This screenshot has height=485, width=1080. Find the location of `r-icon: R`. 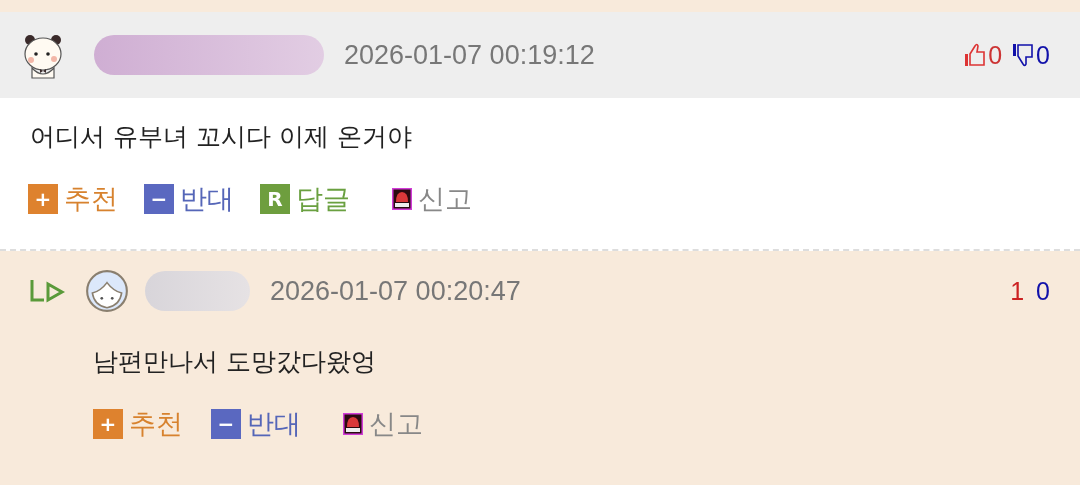

r-icon: R is located at coordinates (275, 199).